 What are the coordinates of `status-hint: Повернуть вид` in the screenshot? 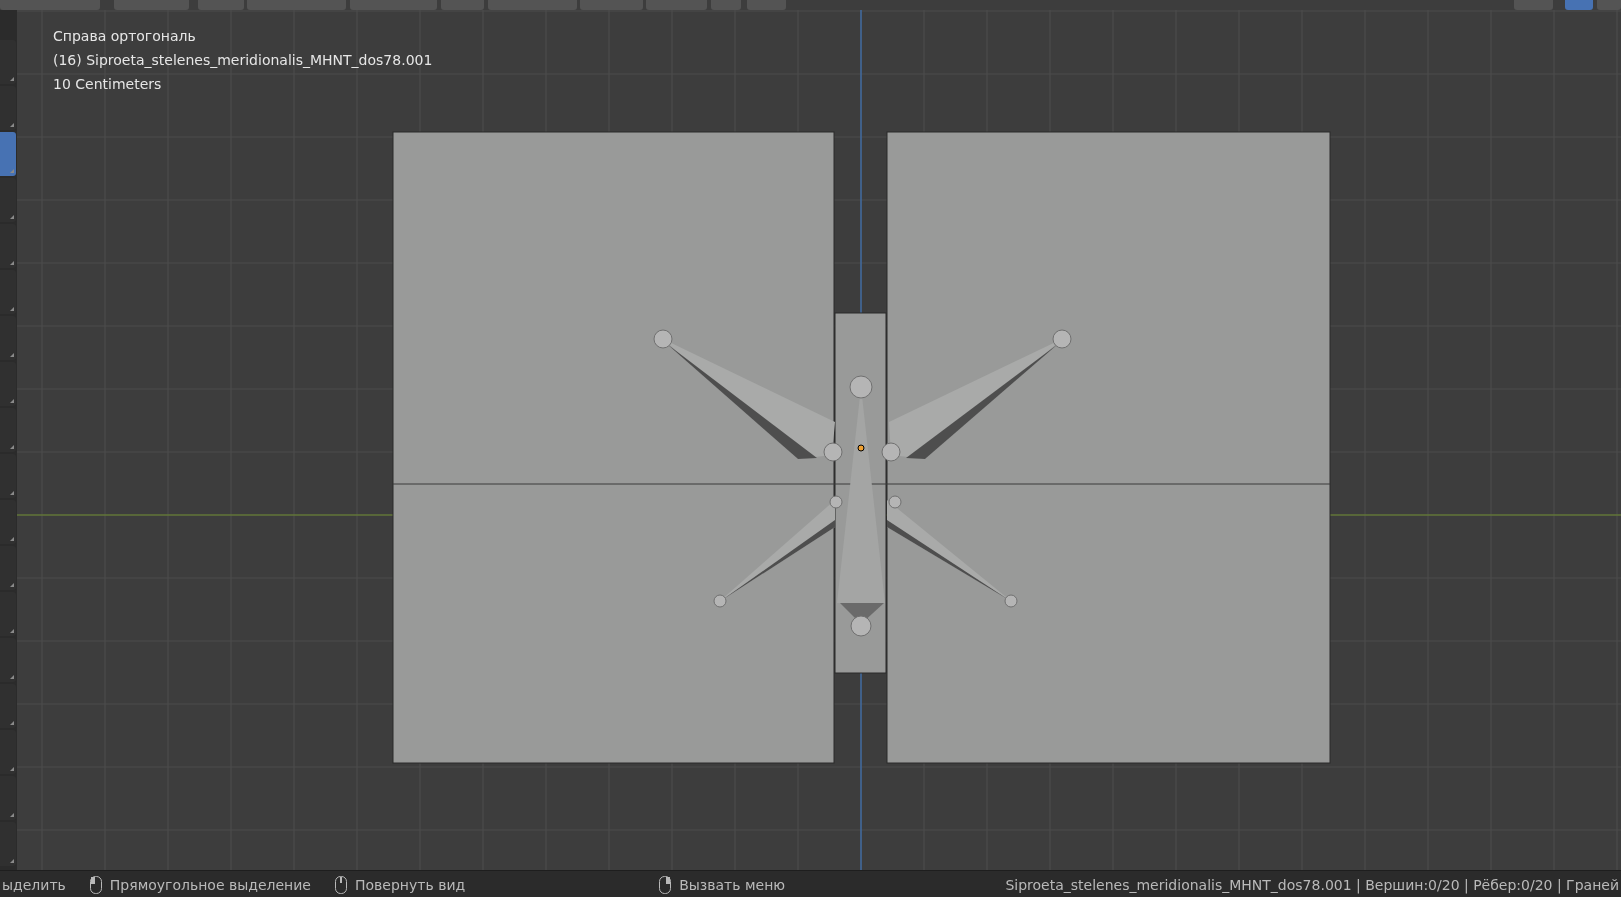 It's located at (410, 884).